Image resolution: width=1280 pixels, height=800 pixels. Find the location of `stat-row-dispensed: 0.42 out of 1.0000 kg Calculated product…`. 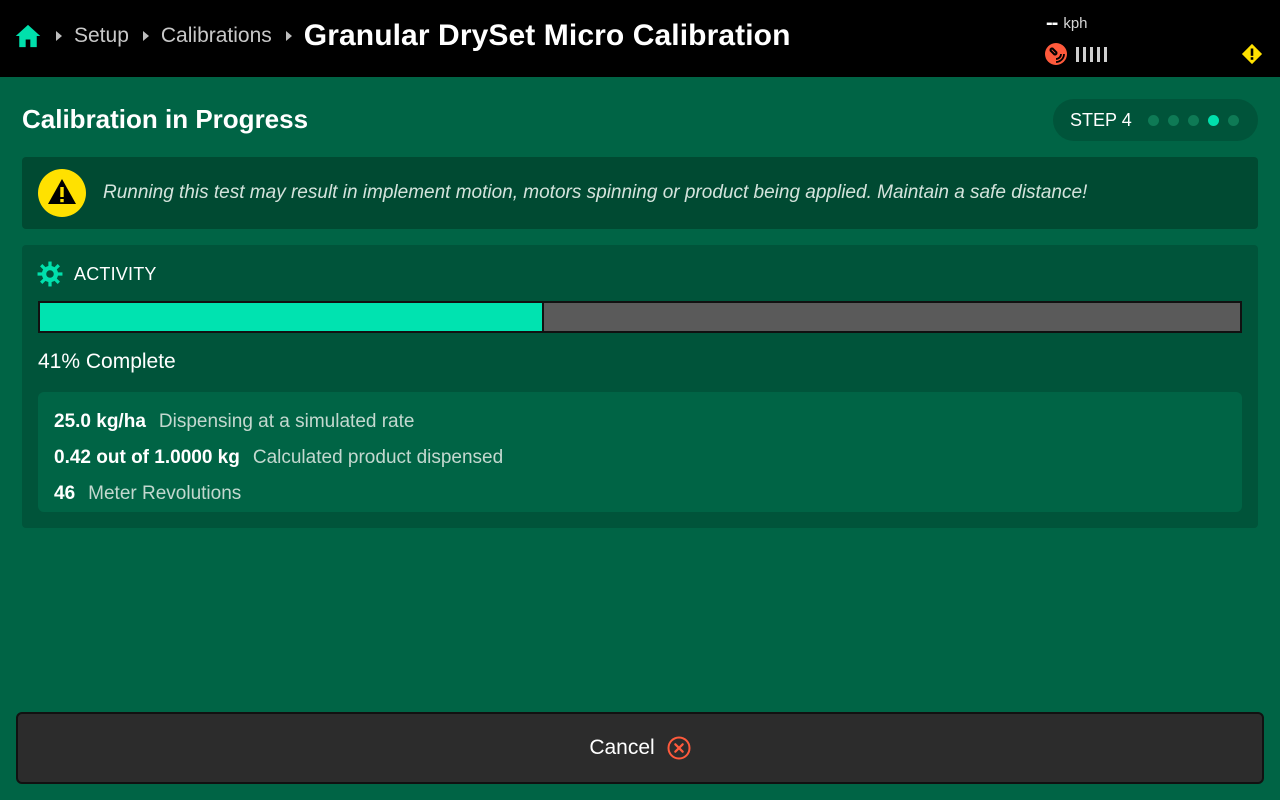

stat-row-dispensed: 0.42 out of 1.0000 kg Calculated product… is located at coordinates (640, 458).